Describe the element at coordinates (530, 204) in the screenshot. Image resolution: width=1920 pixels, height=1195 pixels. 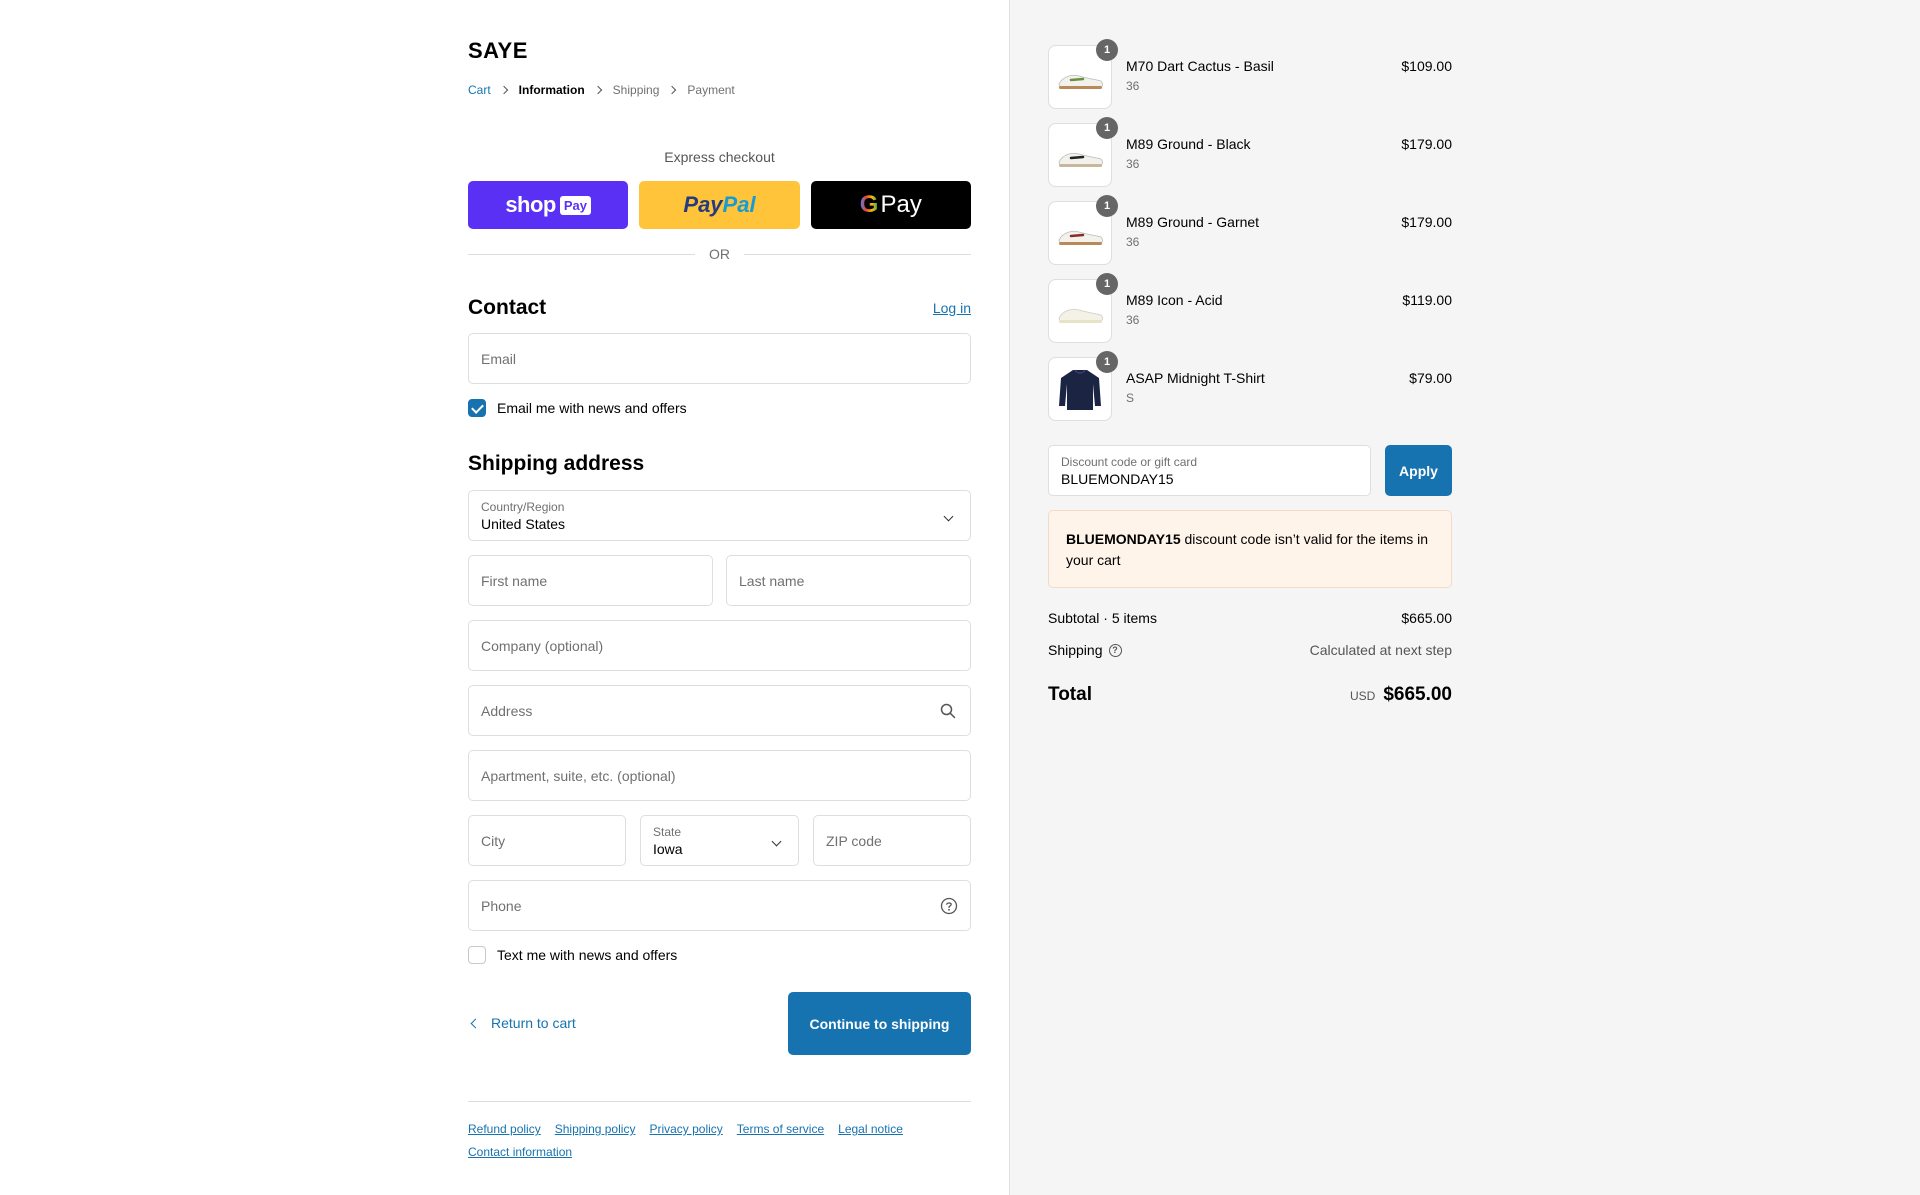
I see `shop-pay-logo: shop` at that location.